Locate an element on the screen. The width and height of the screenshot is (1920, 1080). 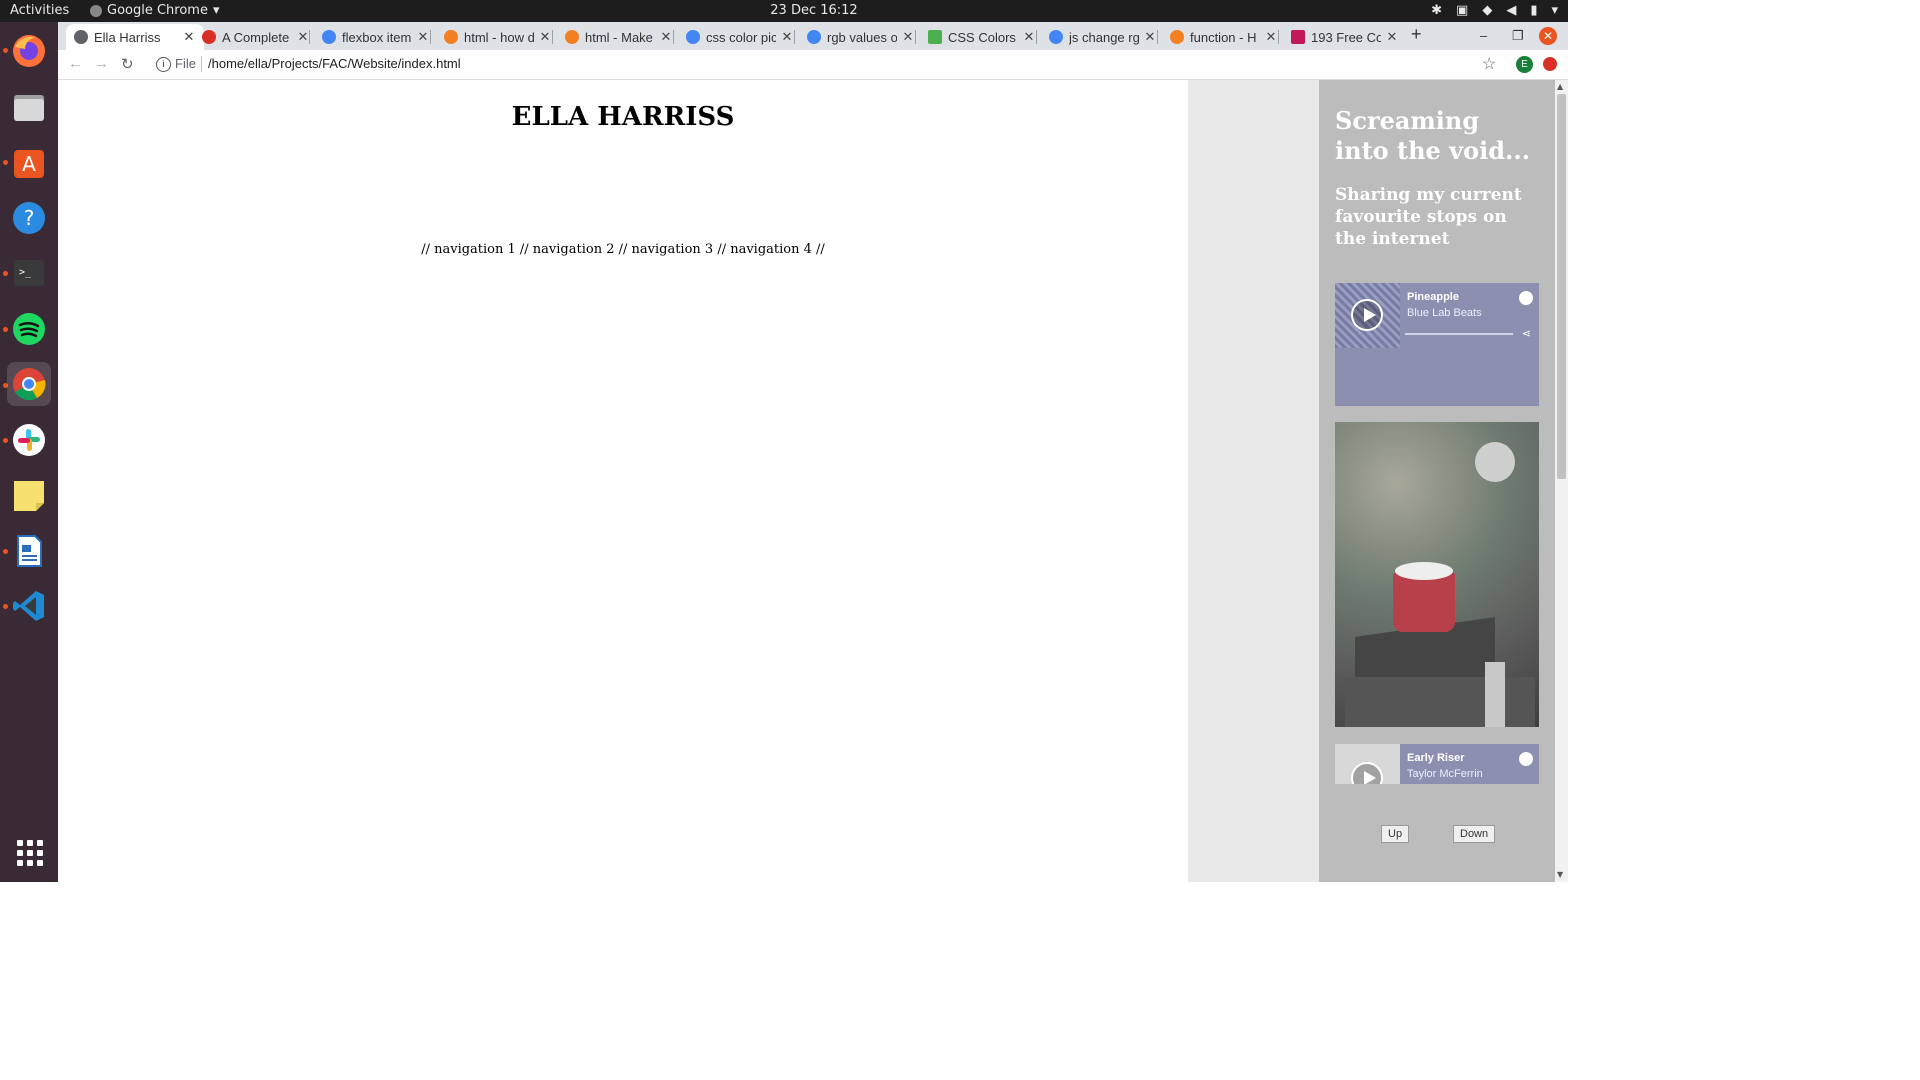
terminal-icon: >_ is located at coordinates (29, 273).